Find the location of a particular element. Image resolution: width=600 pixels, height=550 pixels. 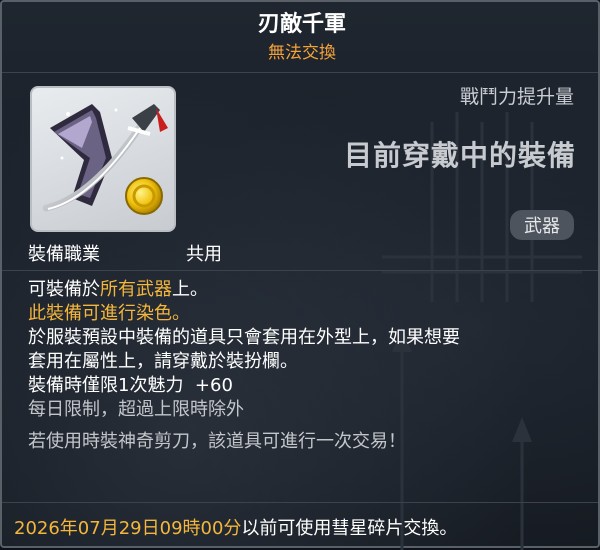

dye-note: 此裝備可進行染色。 is located at coordinates (109, 313).